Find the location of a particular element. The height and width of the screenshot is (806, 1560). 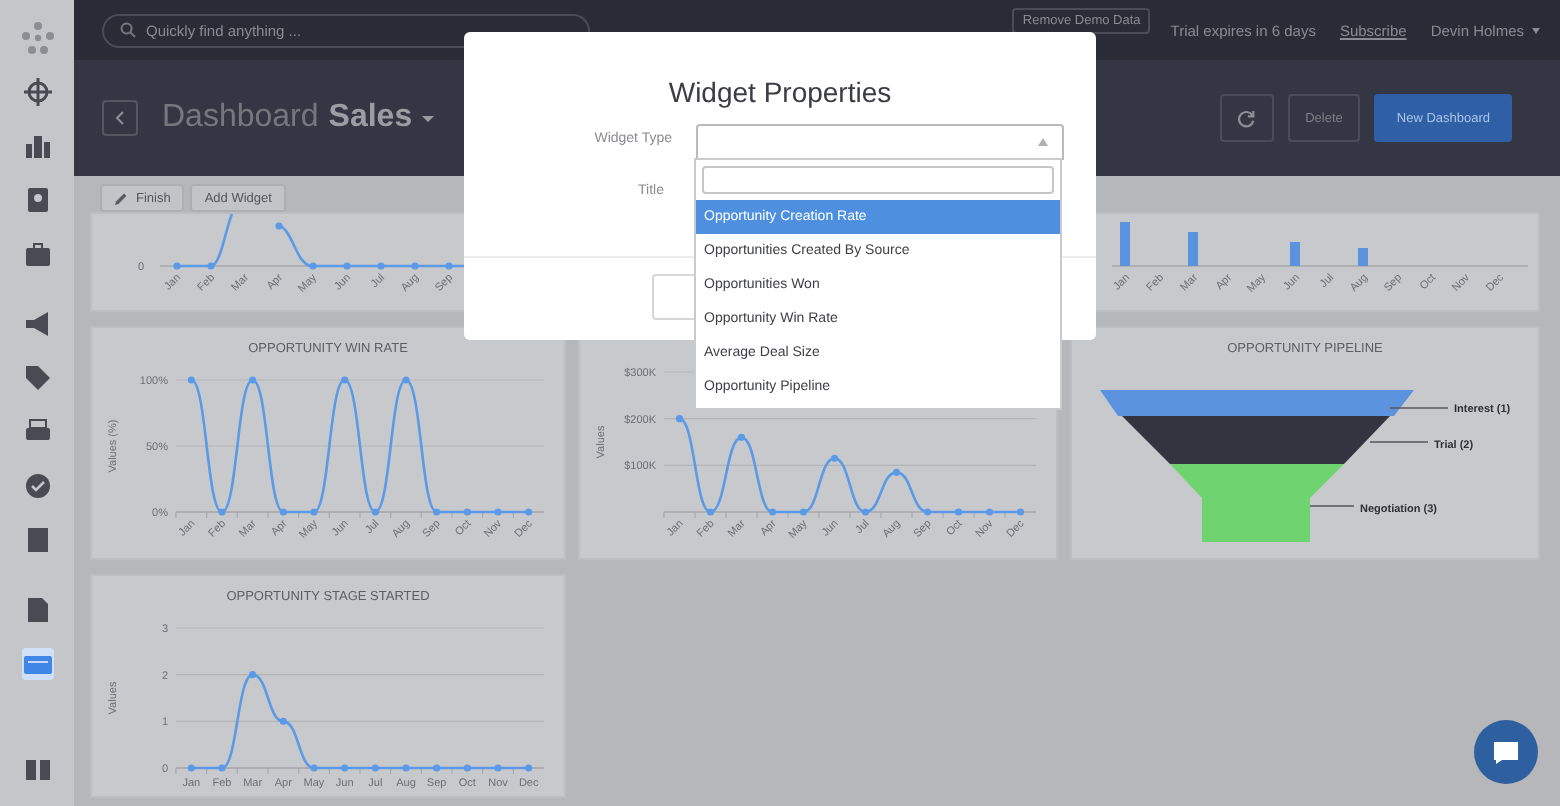

chat-icon is located at coordinates (1506, 752).